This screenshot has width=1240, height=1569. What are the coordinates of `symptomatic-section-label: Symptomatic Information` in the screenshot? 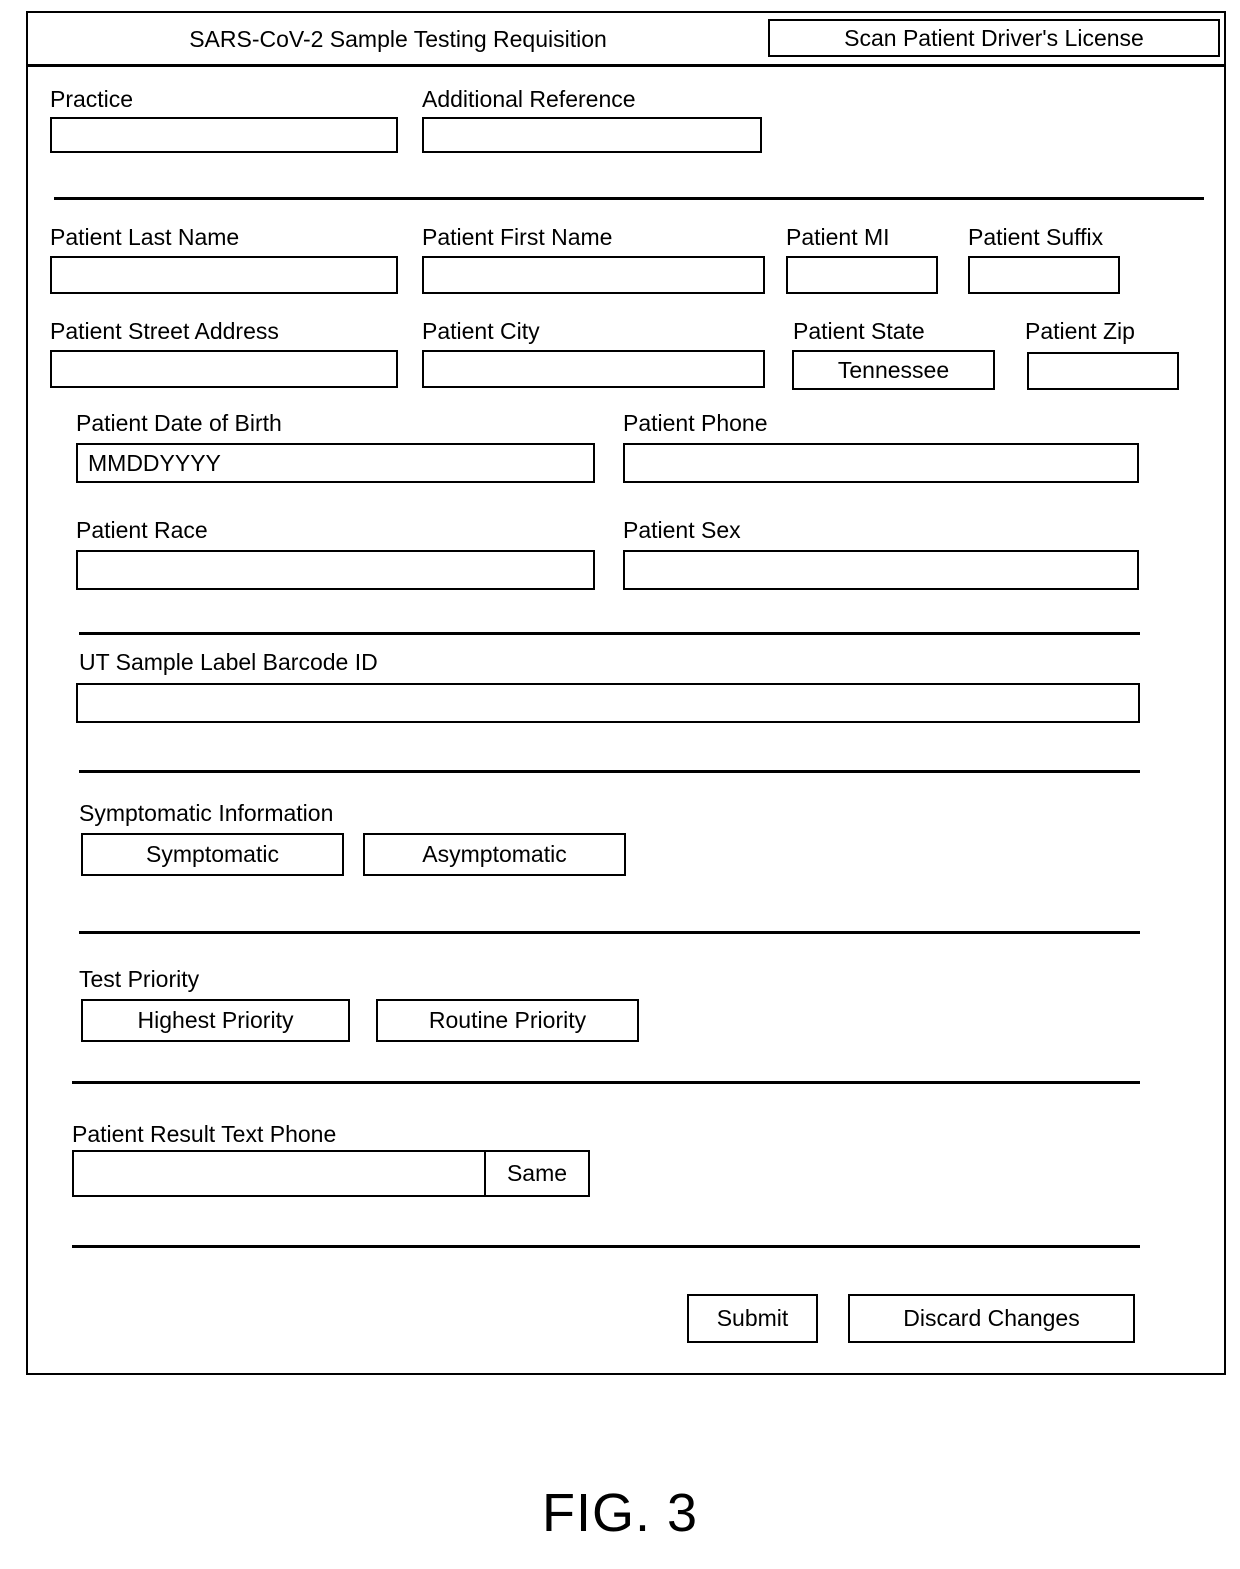 It's located at (206, 813).